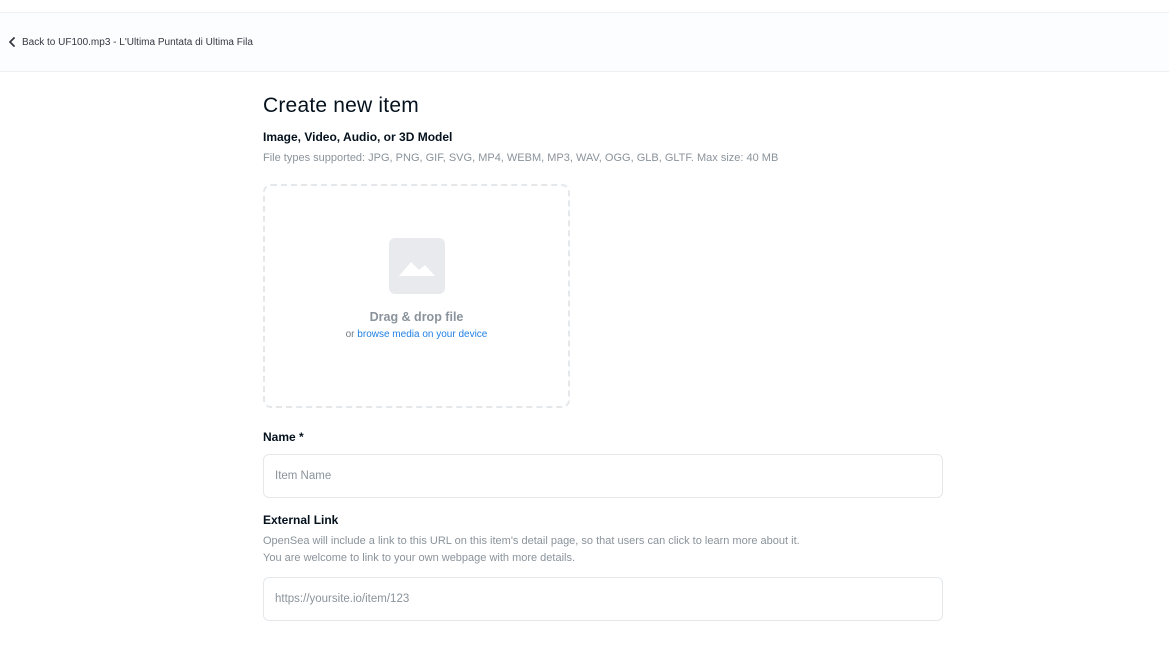  Describe the element at coordinates (422, 334) in the screenshot. I see `browse-media-link: browse media on your device` at that location.